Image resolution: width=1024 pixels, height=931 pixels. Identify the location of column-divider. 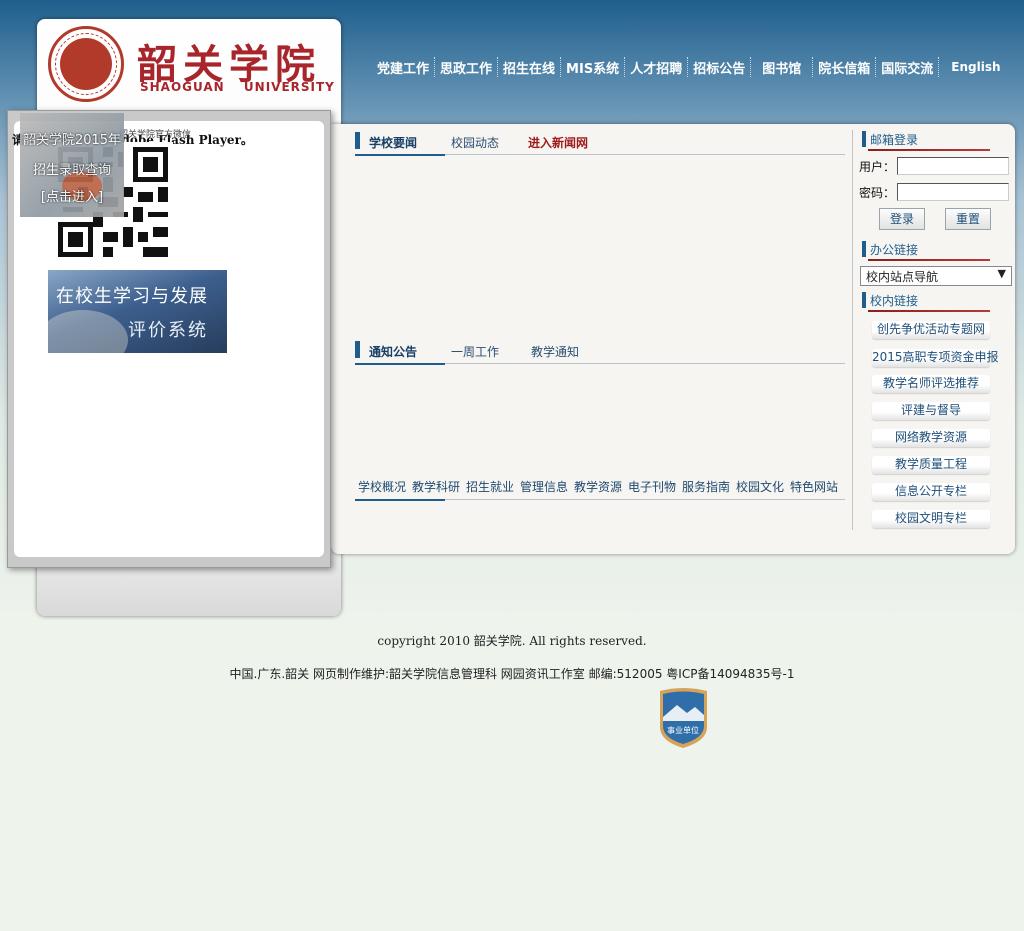
(852, 330).